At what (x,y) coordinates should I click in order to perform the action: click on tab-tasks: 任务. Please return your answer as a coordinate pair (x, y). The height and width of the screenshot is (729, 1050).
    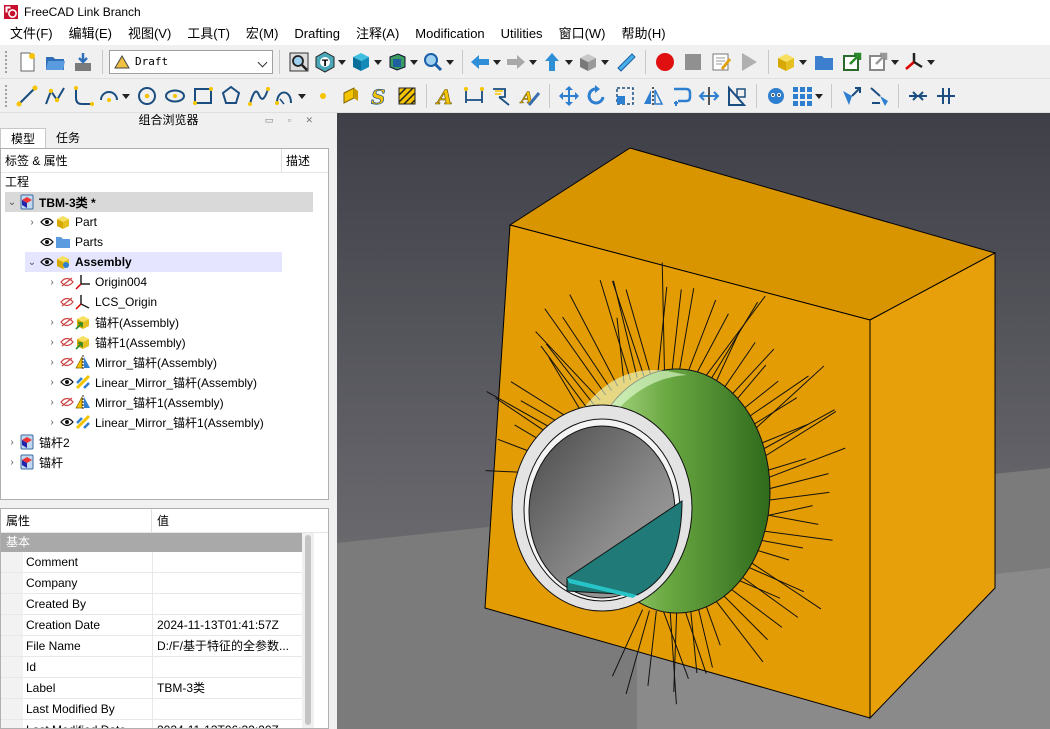
    Looking at the image, I should click on (68, 138).